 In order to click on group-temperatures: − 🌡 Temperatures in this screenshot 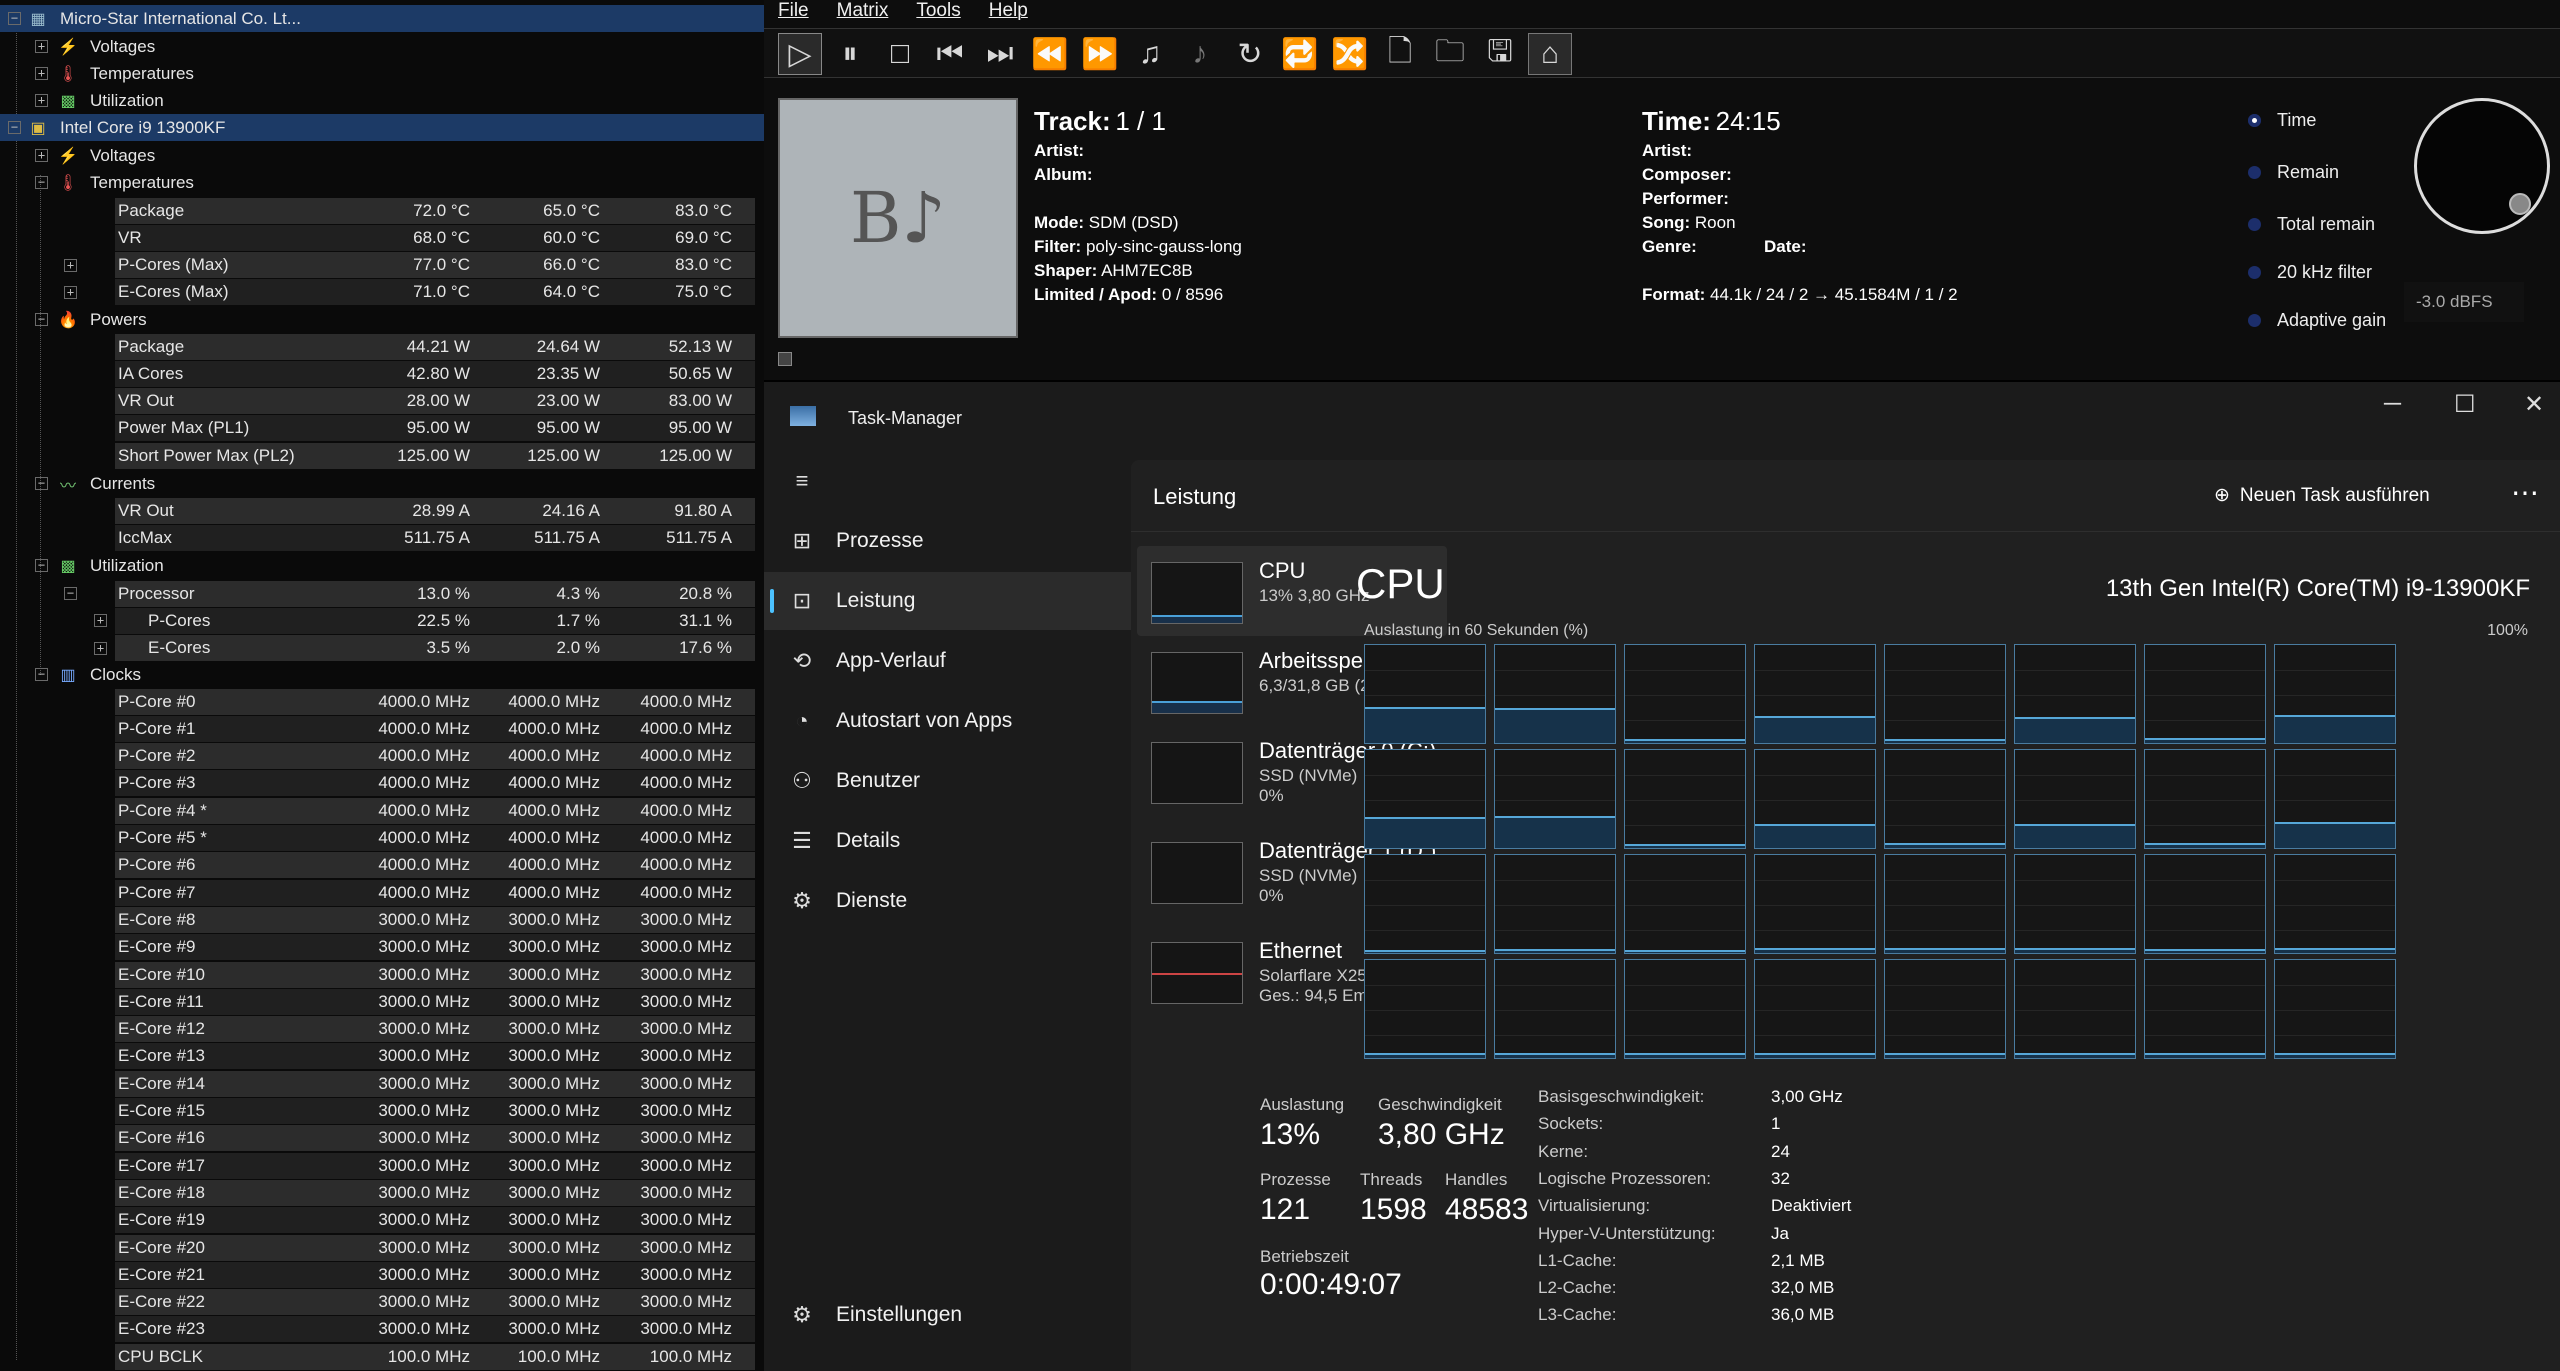, I will do `click(382, 182)`.